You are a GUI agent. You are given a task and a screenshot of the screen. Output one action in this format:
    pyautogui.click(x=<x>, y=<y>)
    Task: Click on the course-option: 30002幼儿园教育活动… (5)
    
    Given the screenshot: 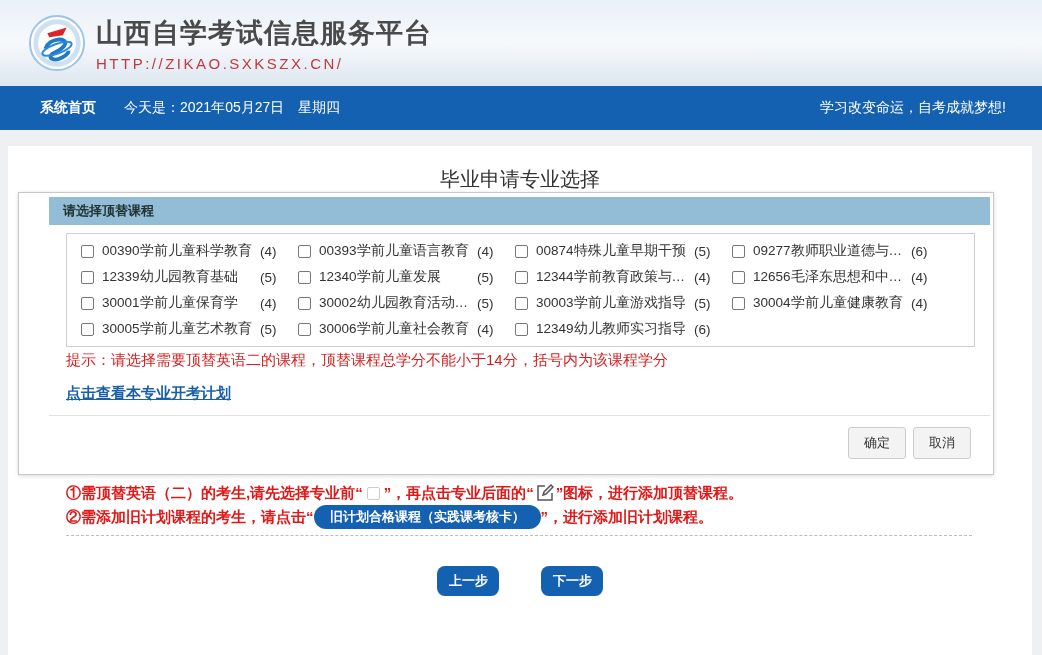 What is the action you would take?
    pyautogui.click(x=406, y=303)
    